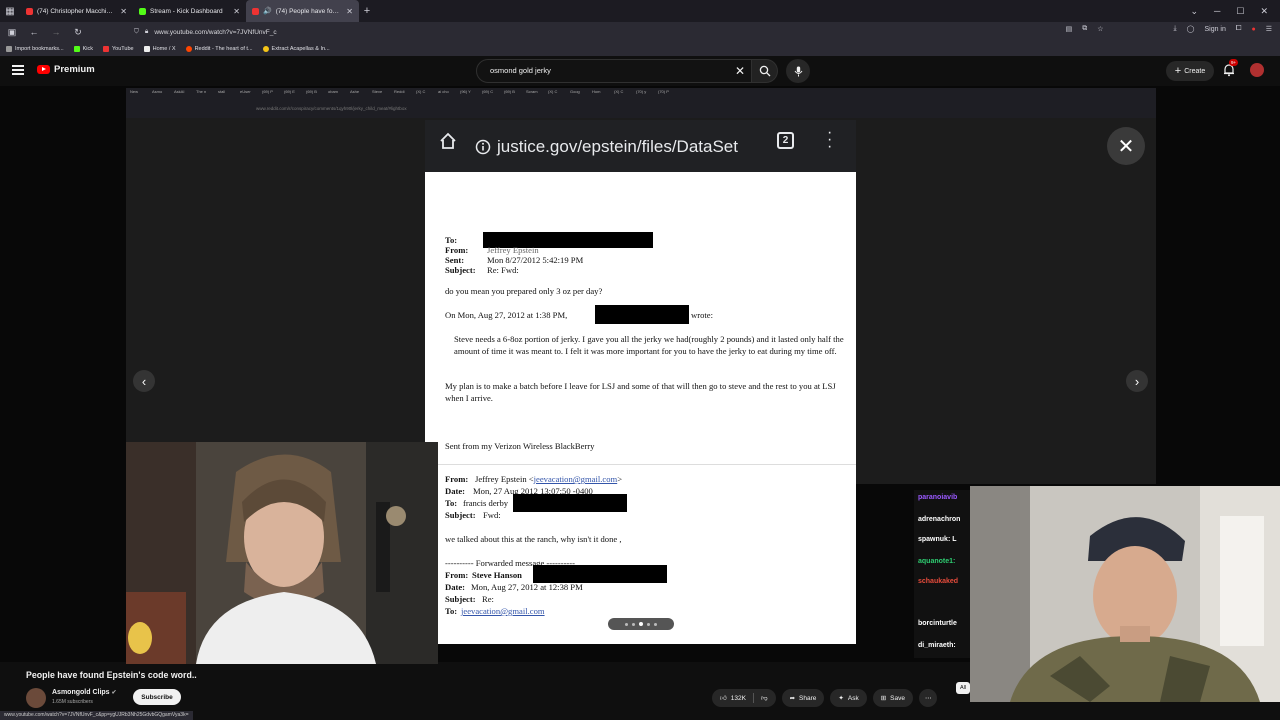  What do you see at coordinates (146, 32) in the screenshot?
I see `lock-icon: 🔒︎` at bounding box center [146, 32].